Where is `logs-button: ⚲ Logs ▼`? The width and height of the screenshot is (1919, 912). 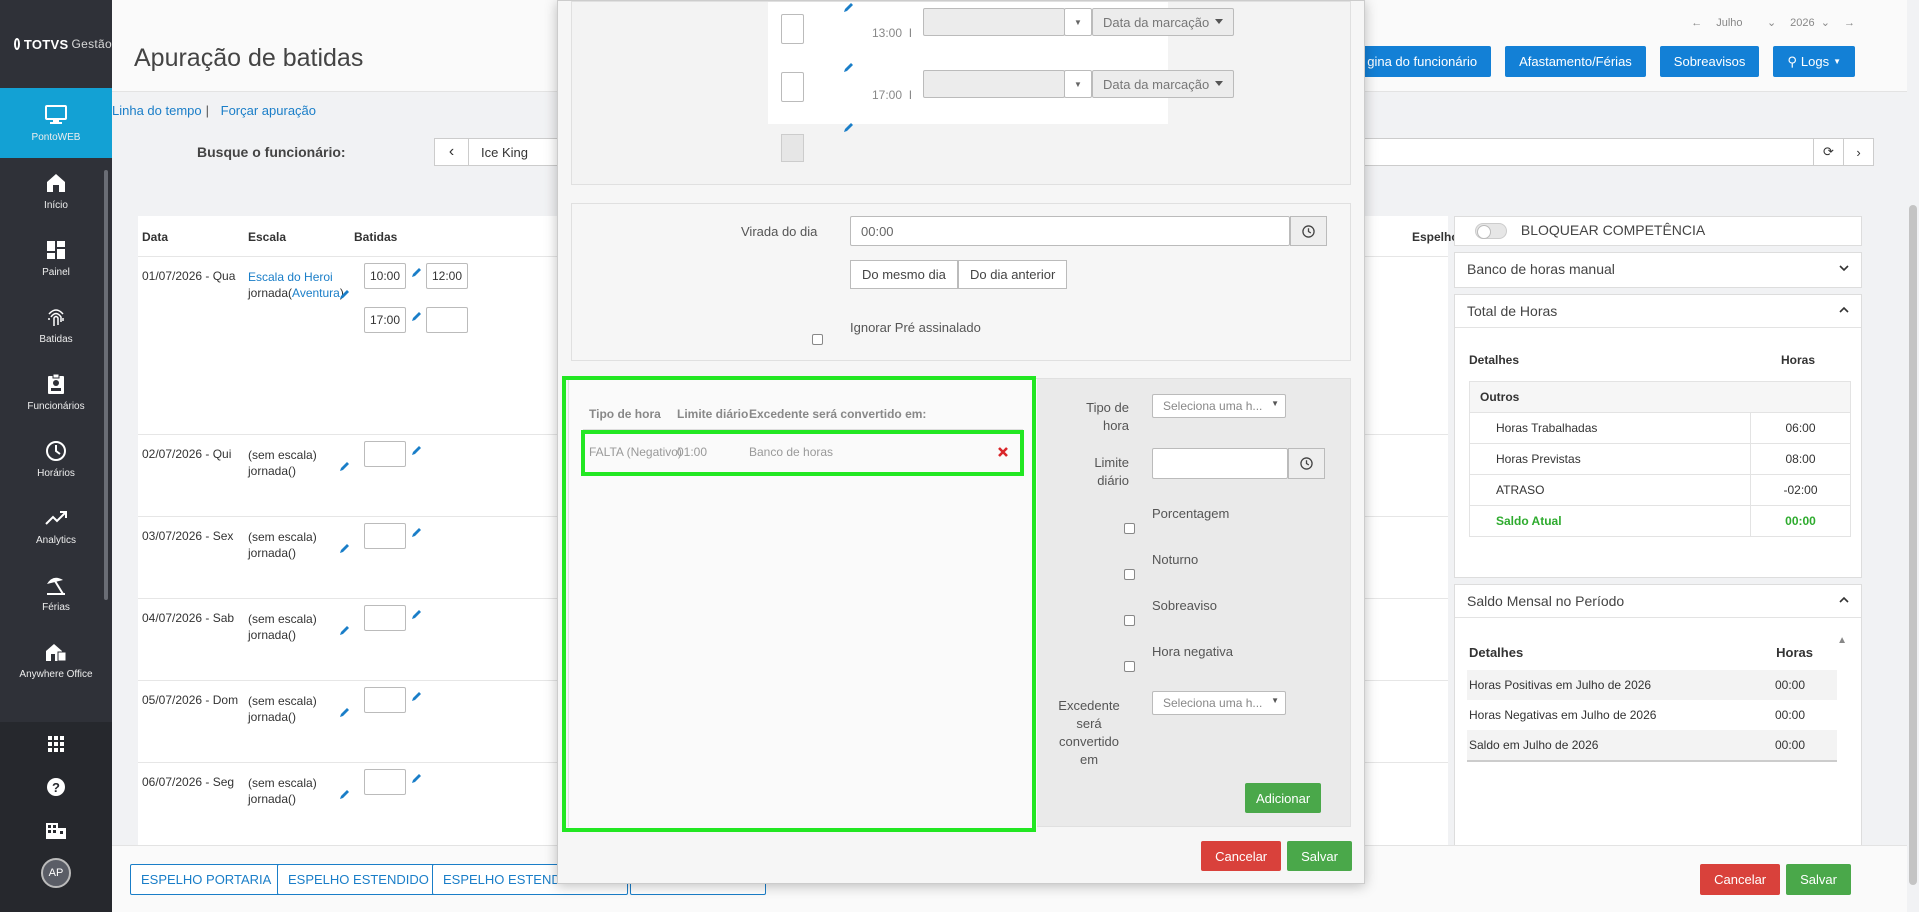
logs-button: ⚲ Logs ▼ is located at coordinates (1814, 61).